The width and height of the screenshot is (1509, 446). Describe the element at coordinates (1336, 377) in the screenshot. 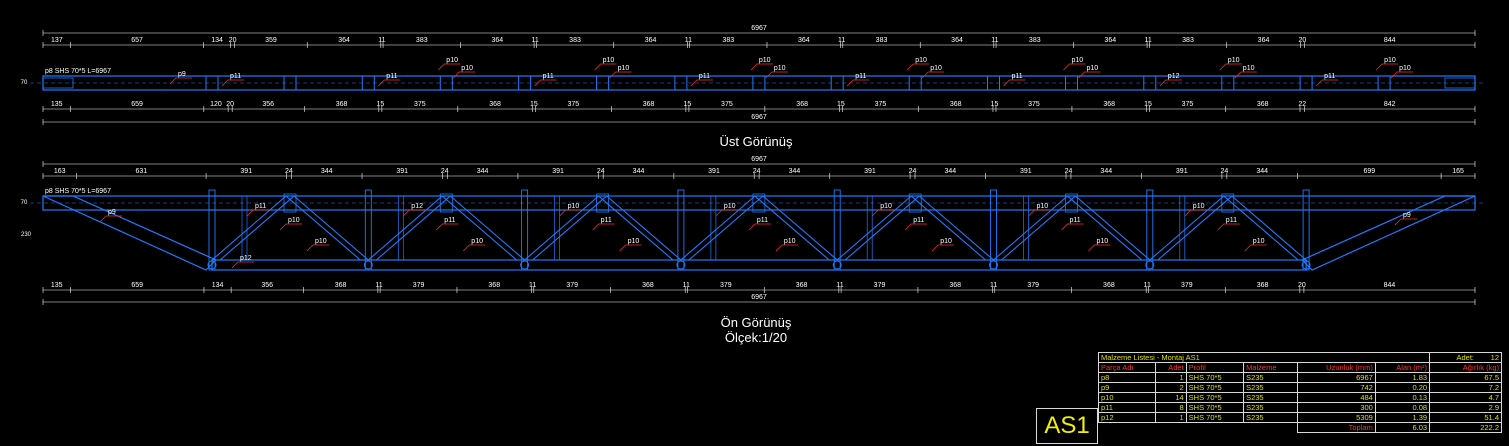

I see `bom-cell: 6967` at that location.